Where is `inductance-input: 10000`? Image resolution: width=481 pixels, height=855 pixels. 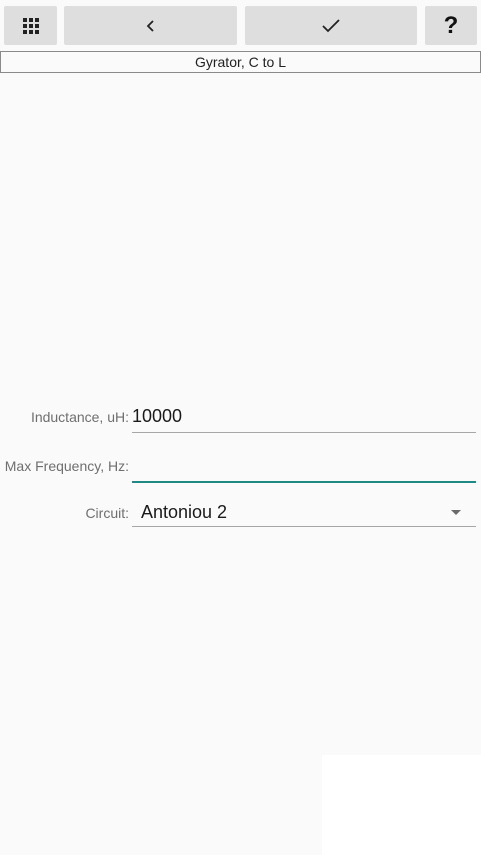
inductance-input: 10000 is located at coordinates (304, 419).